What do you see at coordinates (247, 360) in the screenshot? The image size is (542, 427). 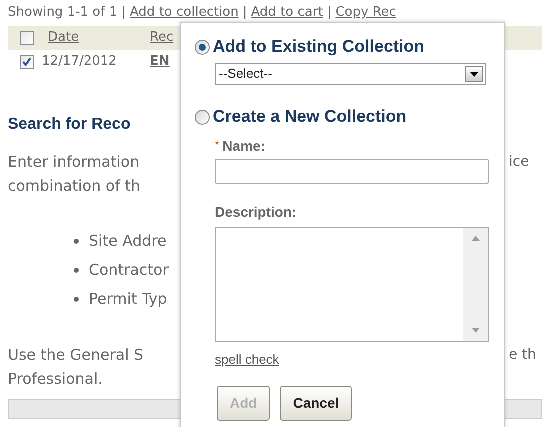 I see `spell-check-link: spell check` at bounding box center [247, 360].